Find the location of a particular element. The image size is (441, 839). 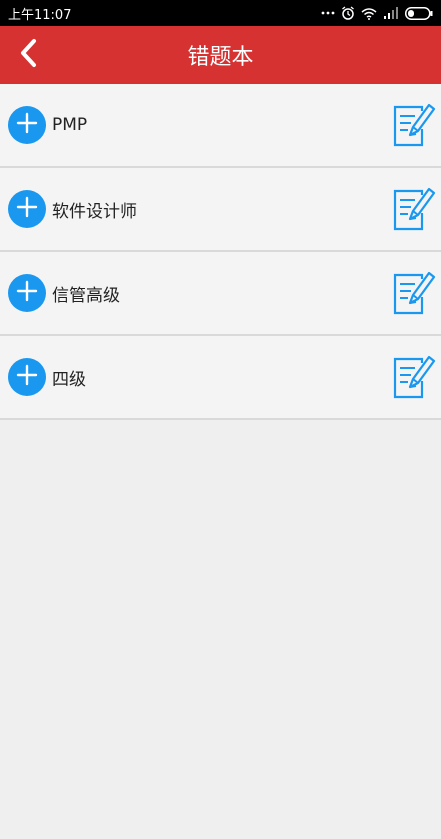

back-button is located at coordinates (29, 55).